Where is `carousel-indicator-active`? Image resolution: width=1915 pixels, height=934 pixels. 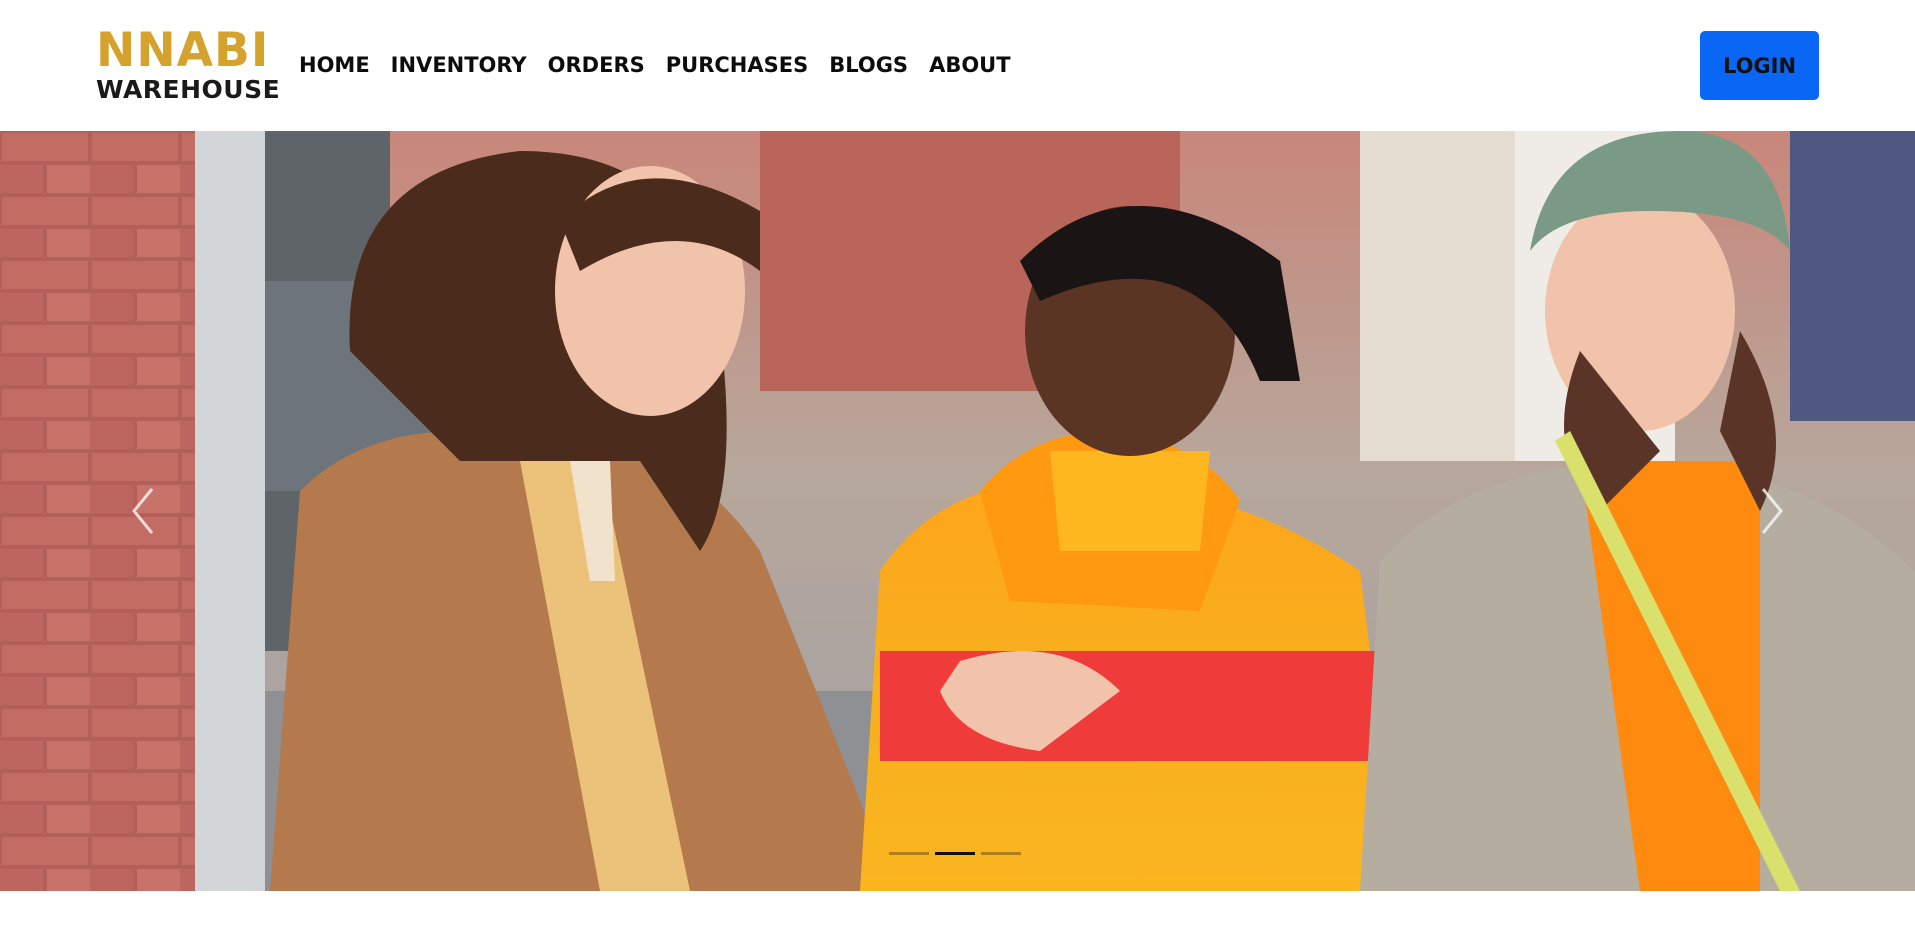
carousel-indicator-active is located at coordinates (955, 853).